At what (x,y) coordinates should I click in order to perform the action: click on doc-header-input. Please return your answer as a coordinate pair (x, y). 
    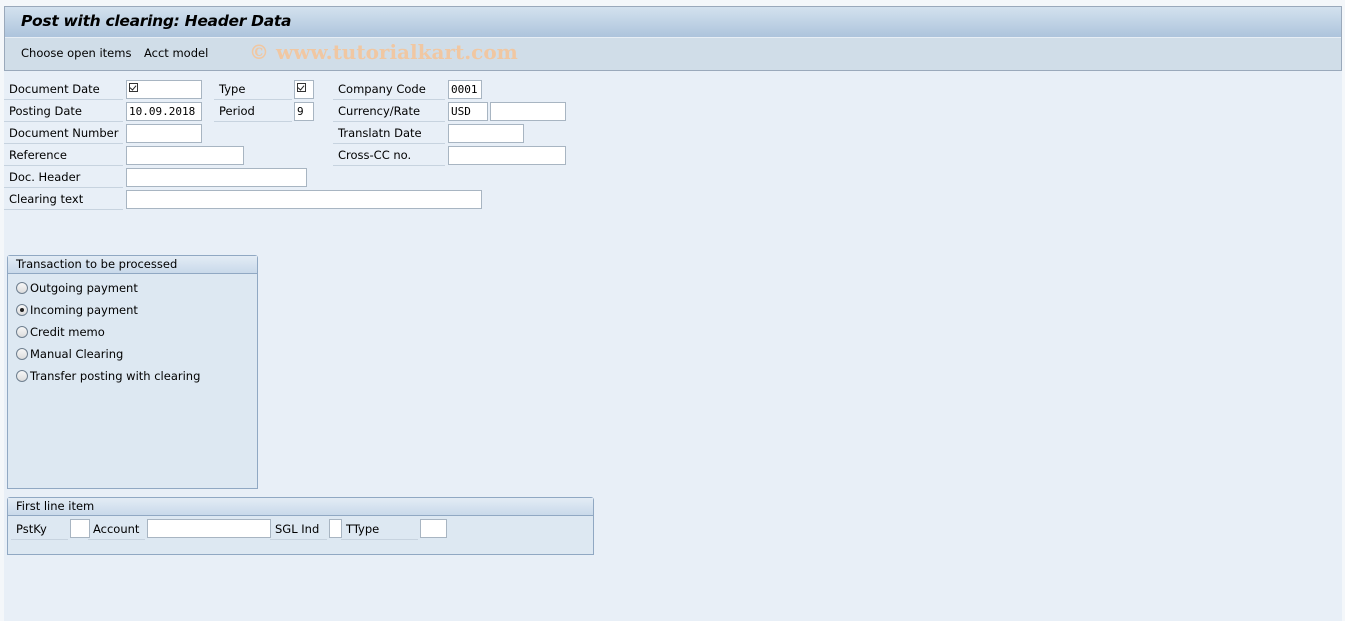
    Looking at the image, I should click on (216, 177).